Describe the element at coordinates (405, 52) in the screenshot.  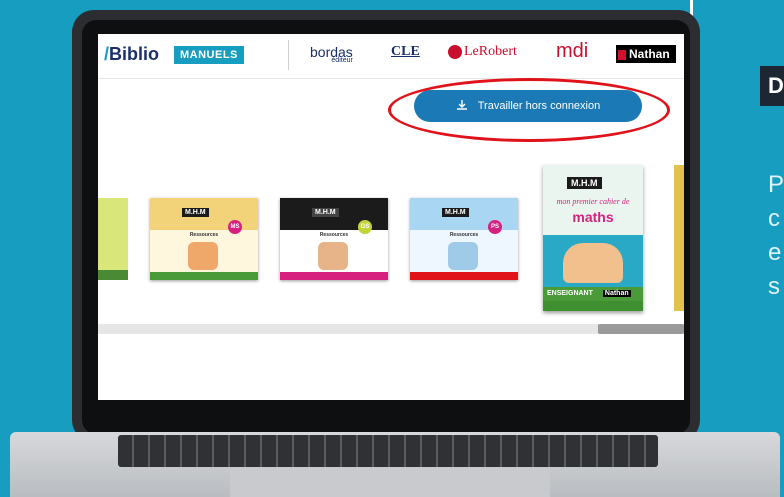
I see `brand-cle: CLE` at that location.